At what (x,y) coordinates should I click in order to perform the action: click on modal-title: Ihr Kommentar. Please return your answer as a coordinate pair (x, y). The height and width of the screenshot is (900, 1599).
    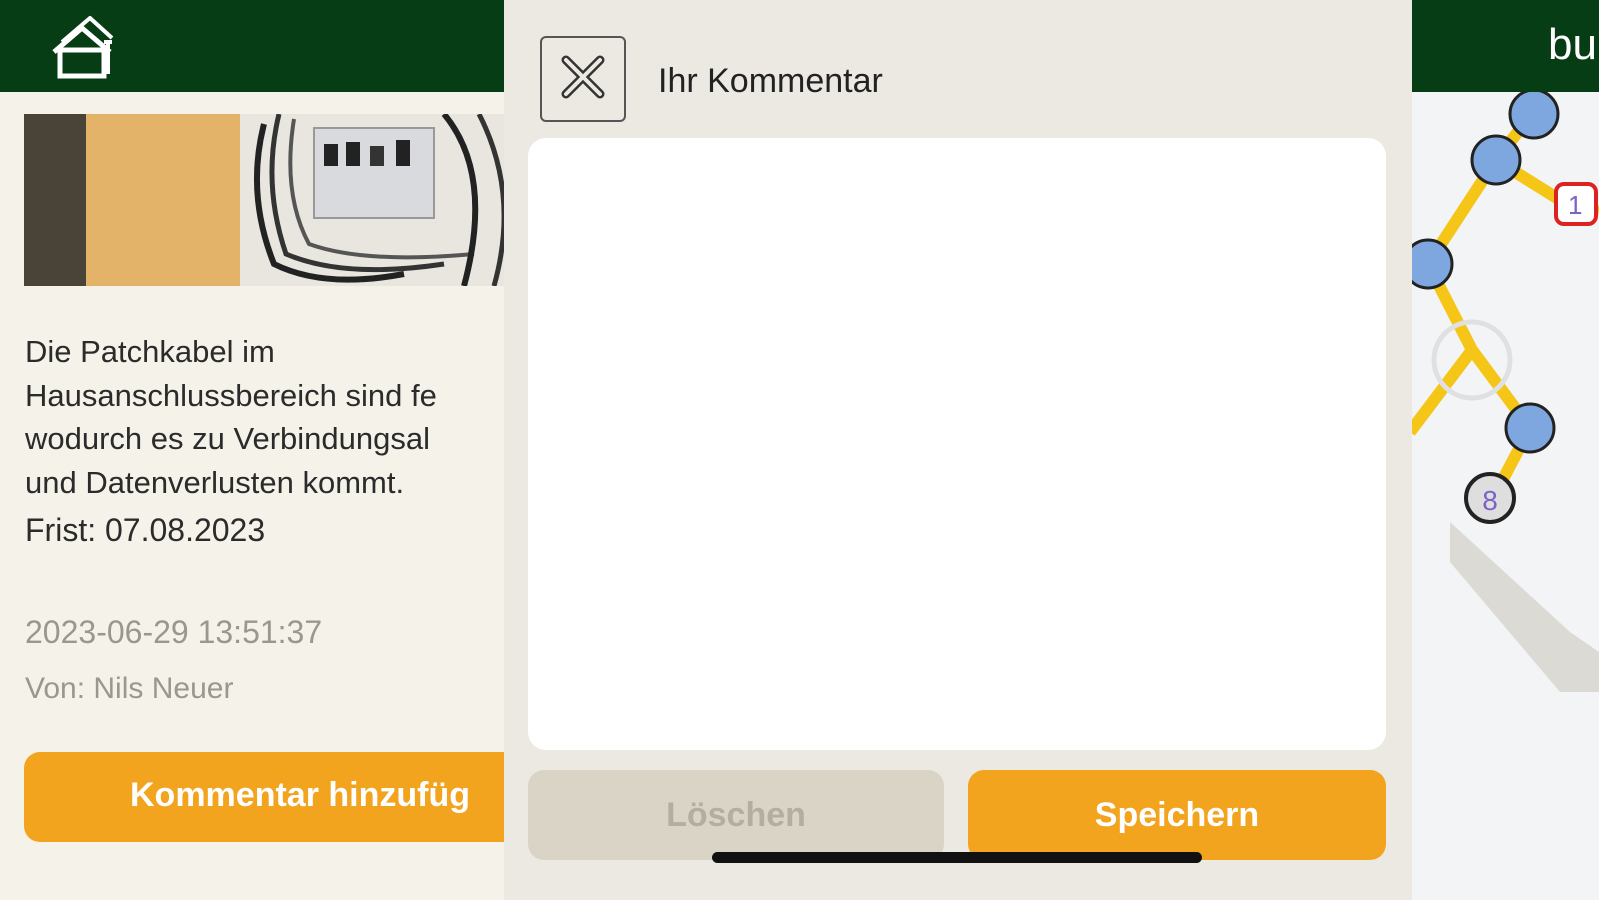
    Looking at the image, I should click on (770, 81).